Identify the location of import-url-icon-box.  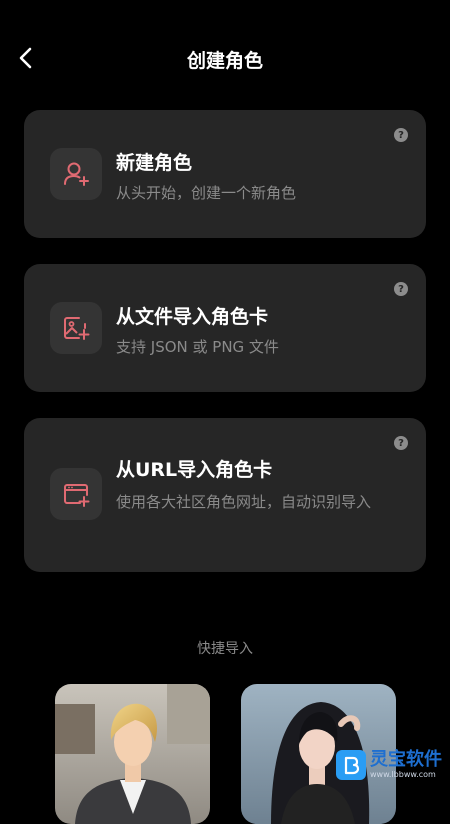
(76, 494).